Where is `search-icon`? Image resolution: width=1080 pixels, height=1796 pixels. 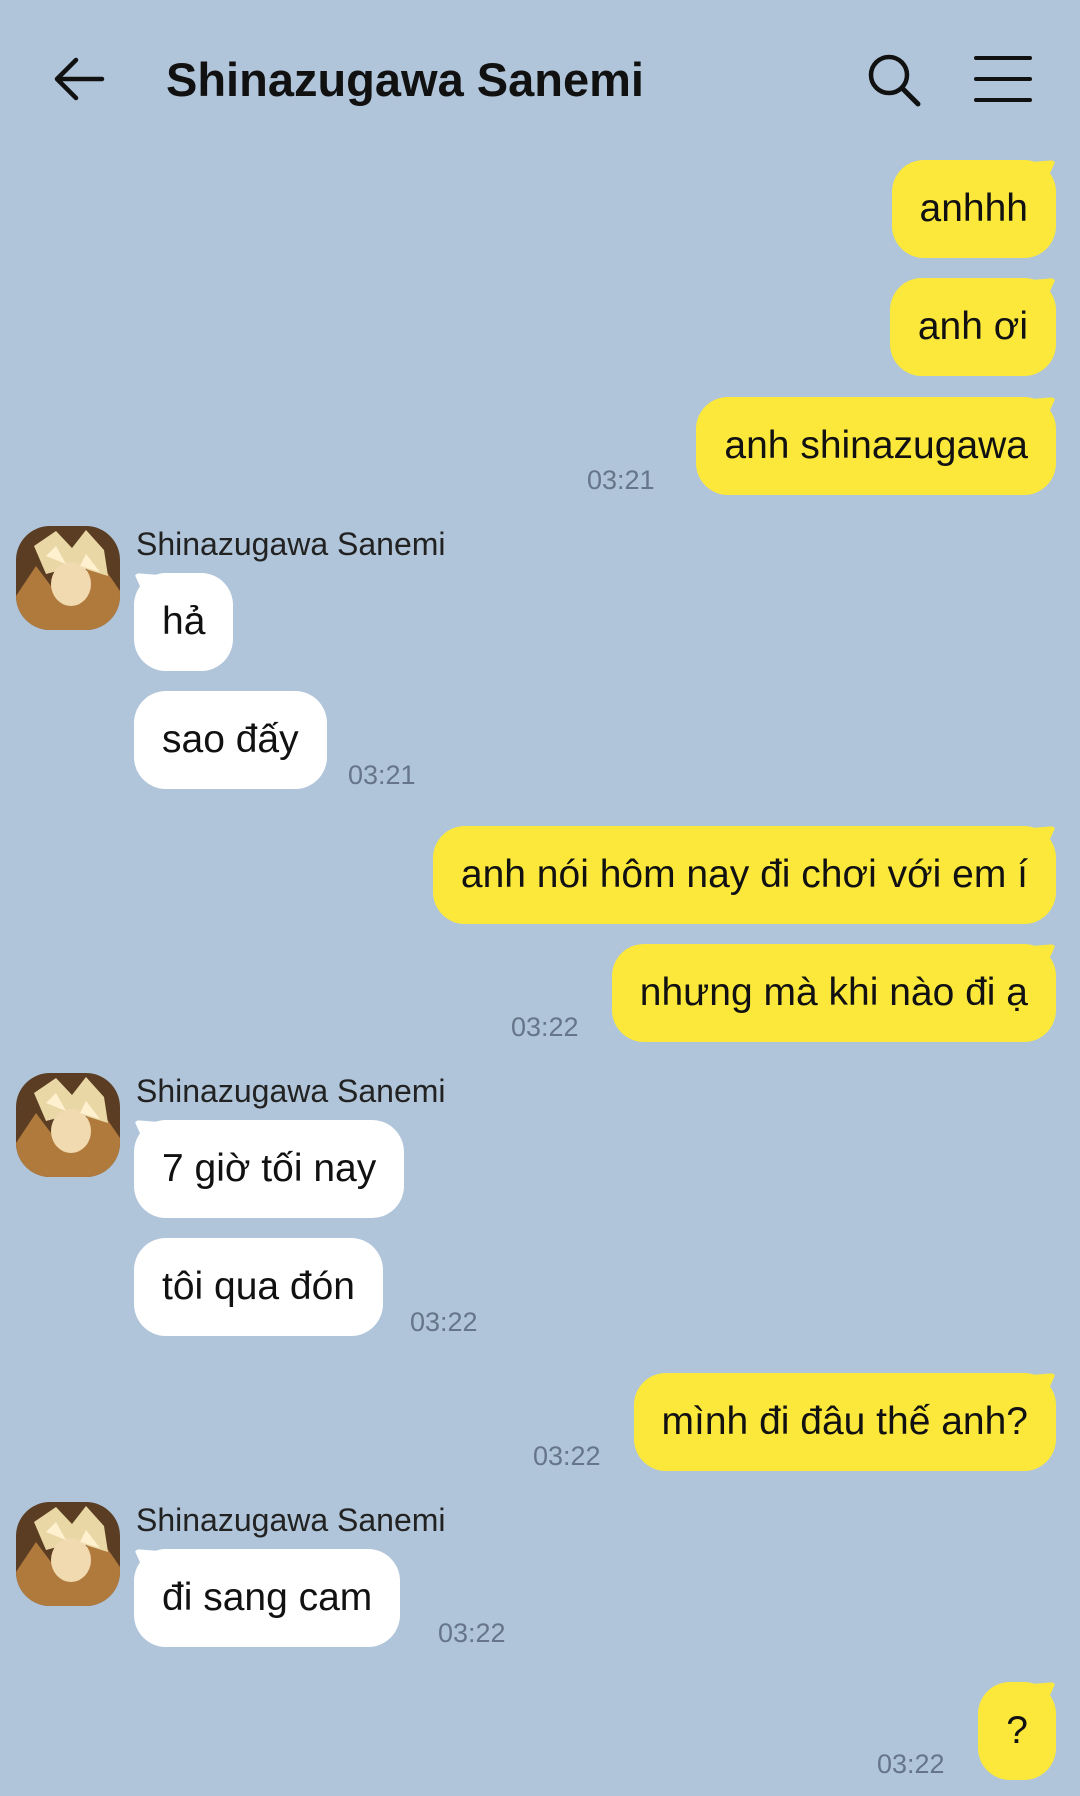 search-icon is located at coordinates (894, 80).